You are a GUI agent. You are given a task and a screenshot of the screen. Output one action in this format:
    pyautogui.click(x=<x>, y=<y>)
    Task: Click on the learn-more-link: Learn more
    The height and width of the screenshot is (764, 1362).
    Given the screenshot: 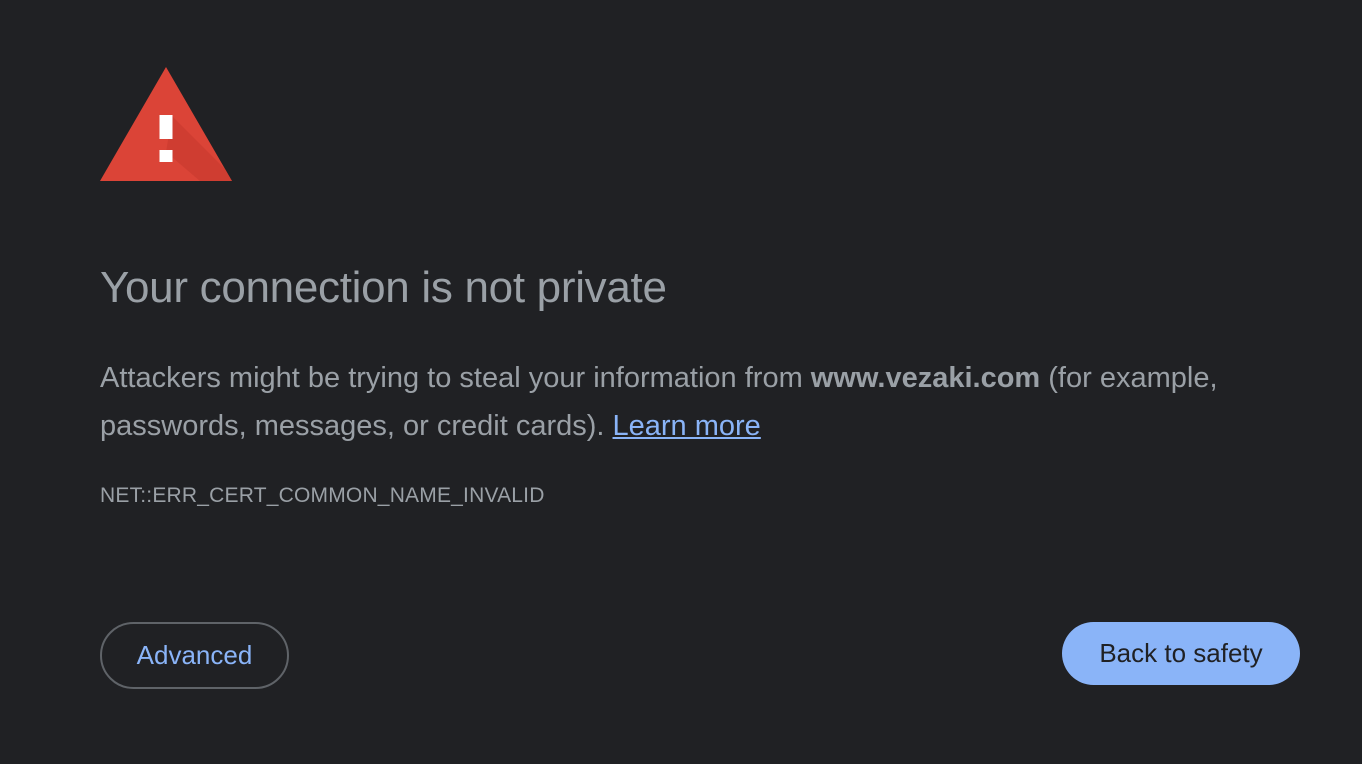 What is the action you would take?
    pyautogui.click(x=687, y=426)
    